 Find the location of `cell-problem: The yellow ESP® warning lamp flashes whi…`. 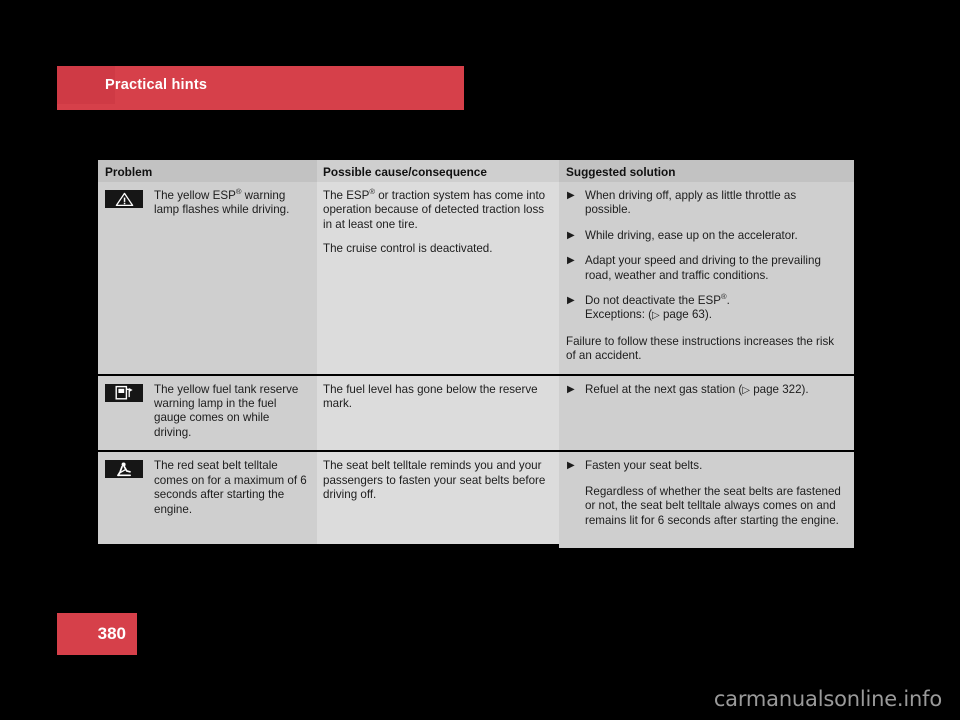

cell-problem: The yellow ESP® warning lamp flashes whi… is located at coordinates (207, 278).